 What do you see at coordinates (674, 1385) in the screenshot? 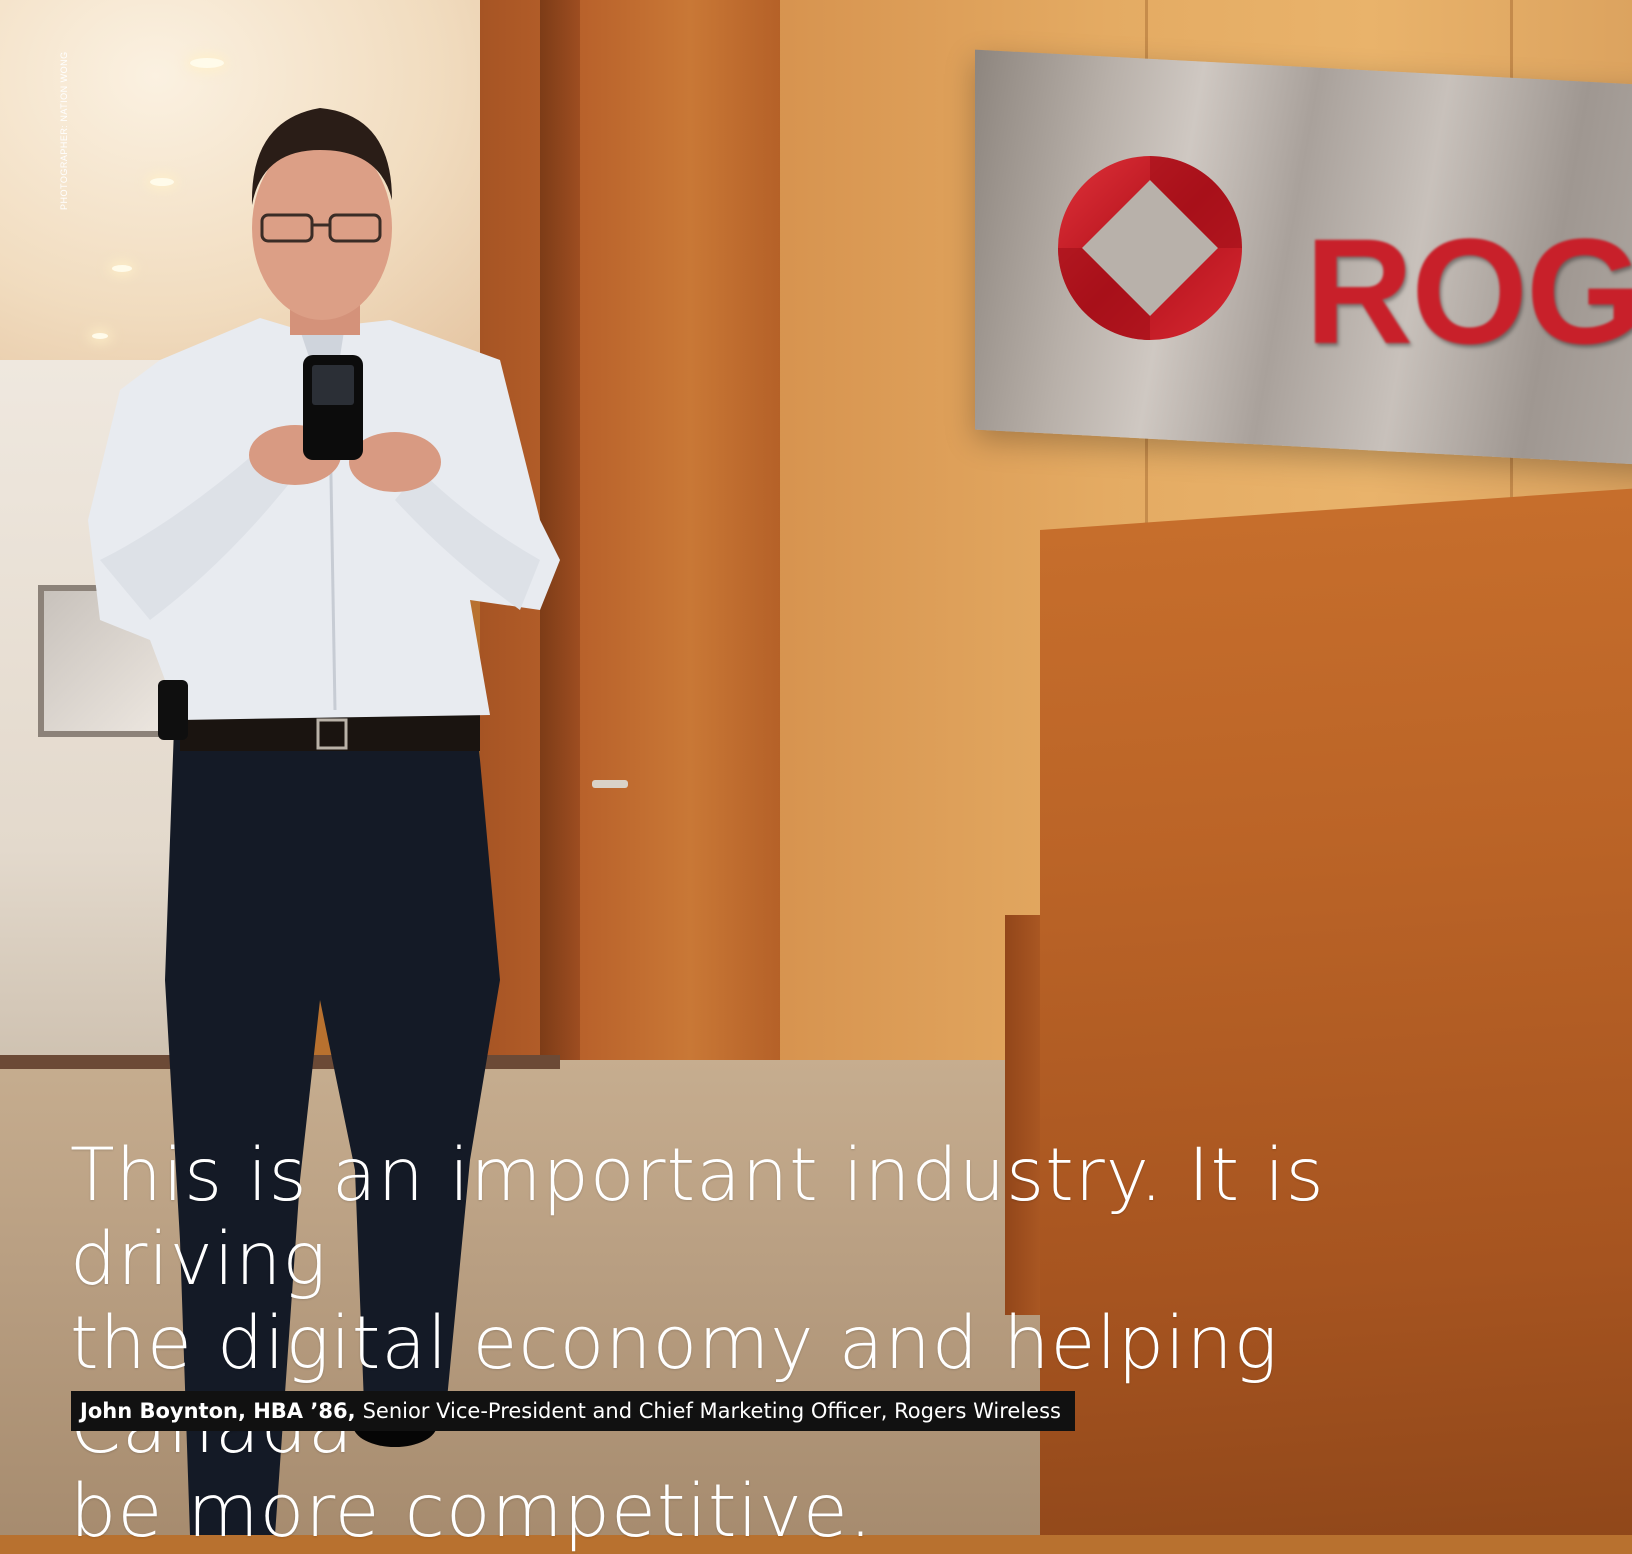
I see `quote-line-2: the digital economy and helping Canada` at bounding box center [674, 1385].